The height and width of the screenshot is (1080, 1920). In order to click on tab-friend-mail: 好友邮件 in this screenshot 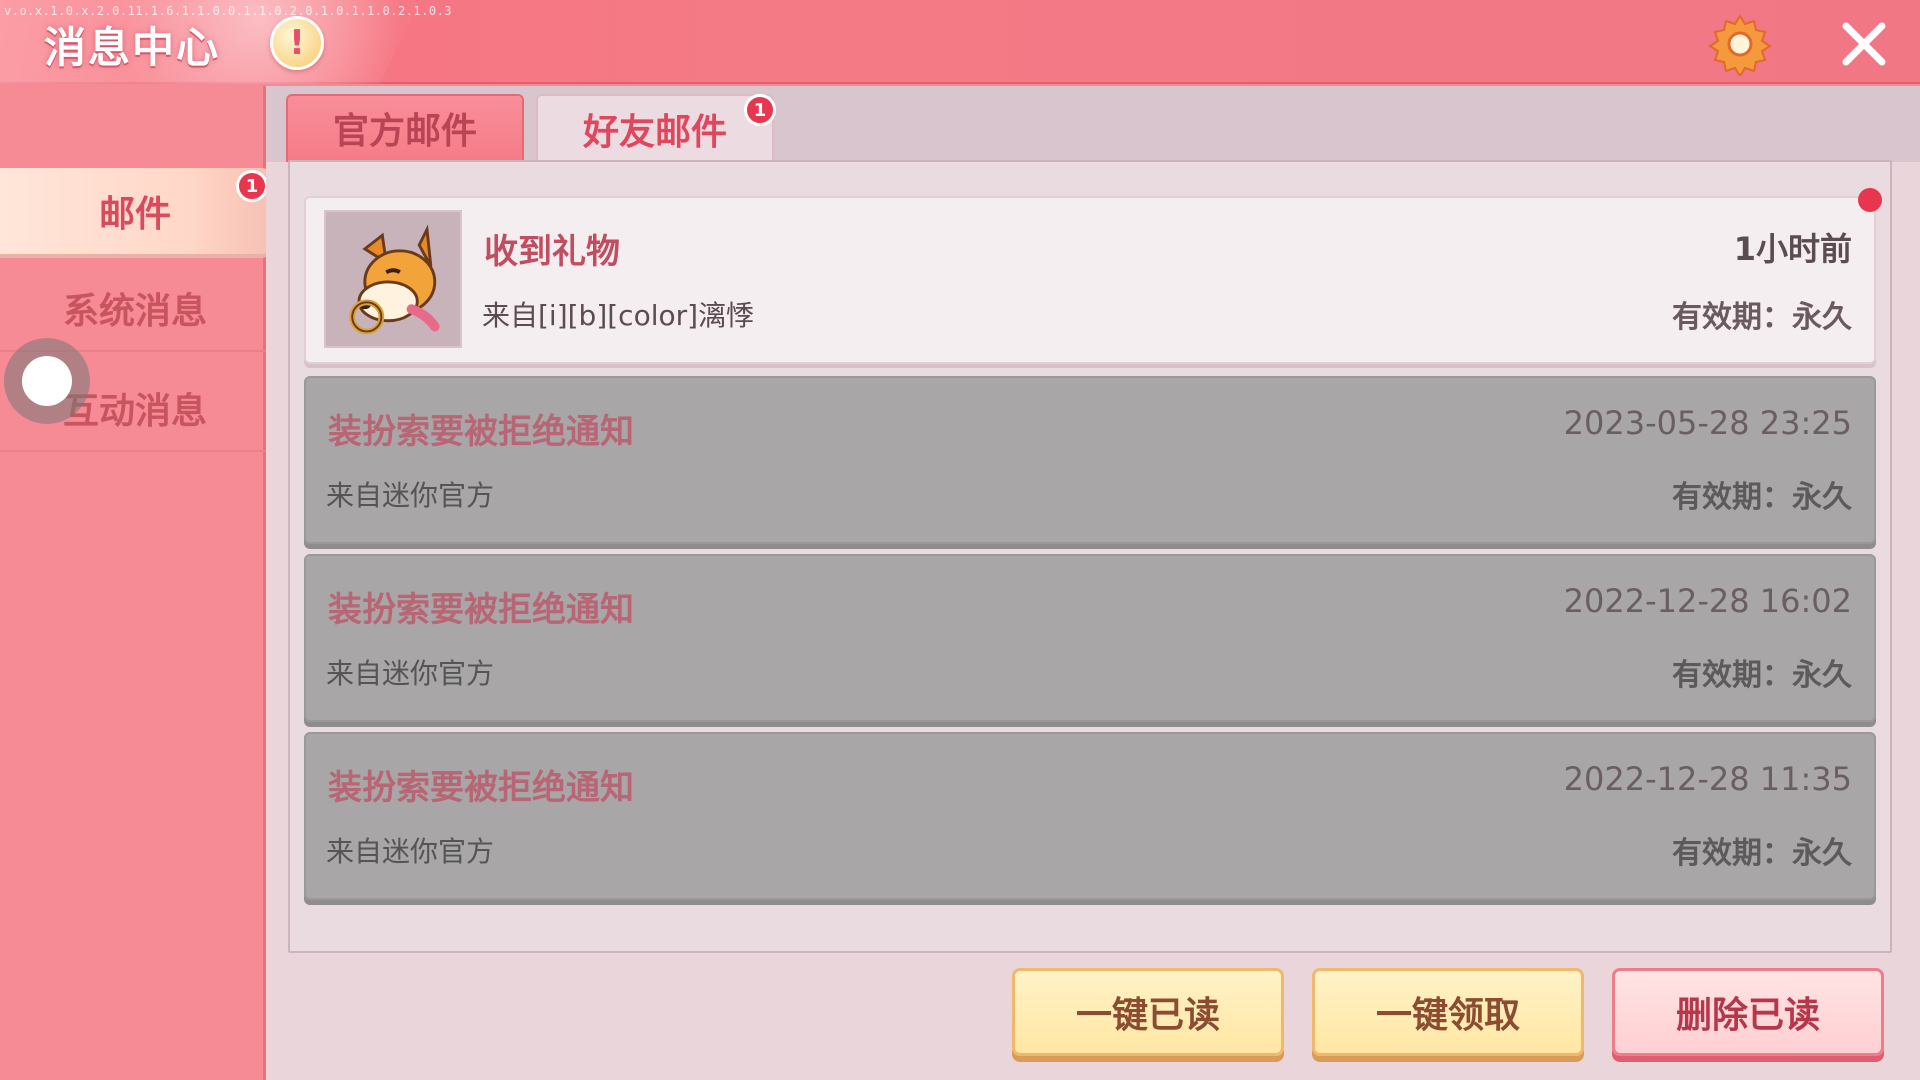, I will do `click(655, 128)`.